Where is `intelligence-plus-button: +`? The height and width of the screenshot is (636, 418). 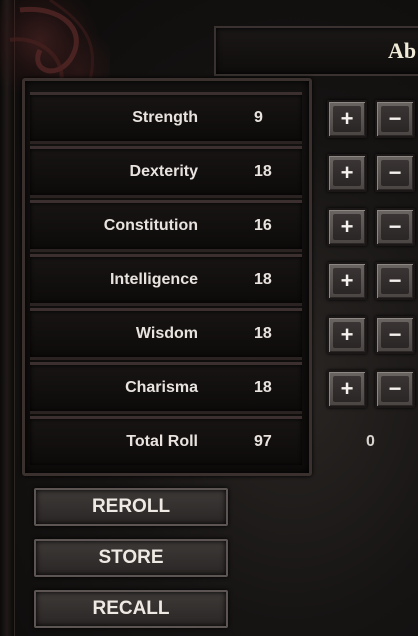
intelligence-plus-button: + is located at coordinates (347, 281).